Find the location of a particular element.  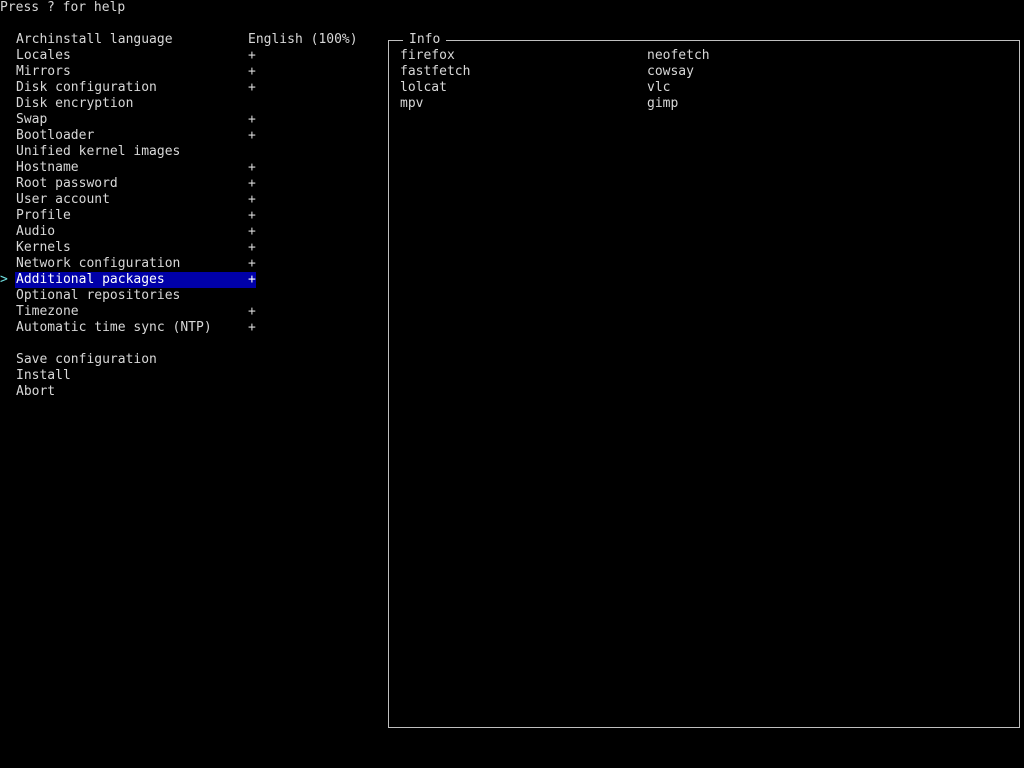

menu-item-bootloader: Bootloader + is located at coordinates (129, 136).